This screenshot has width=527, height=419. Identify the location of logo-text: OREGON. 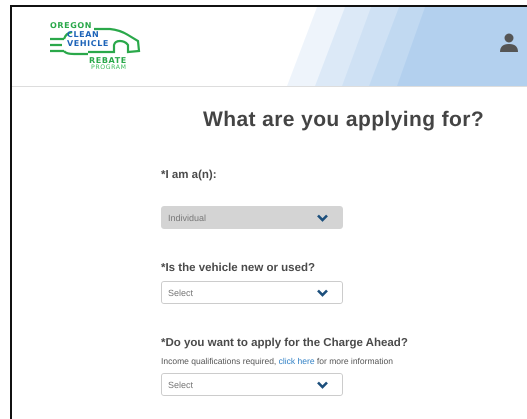
(71, 25).